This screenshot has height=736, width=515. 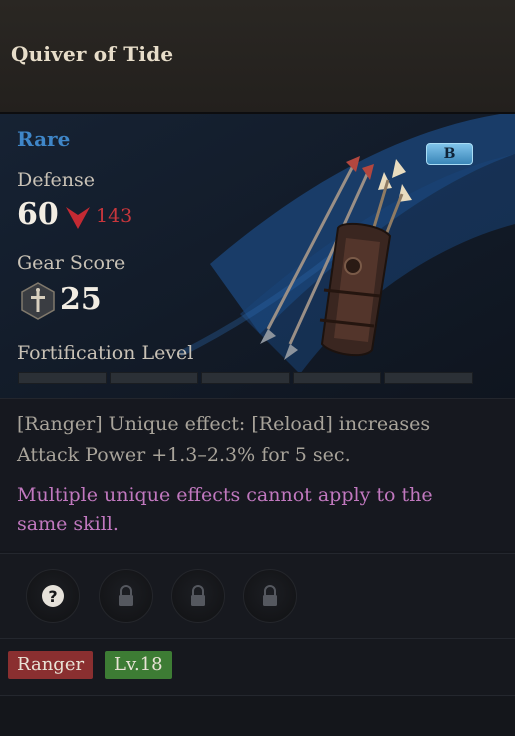 What do you see at coordinates (71, 263) in the screenshot?
I see `gear-score-label: Gear Score` at bounding box center [71, 263].